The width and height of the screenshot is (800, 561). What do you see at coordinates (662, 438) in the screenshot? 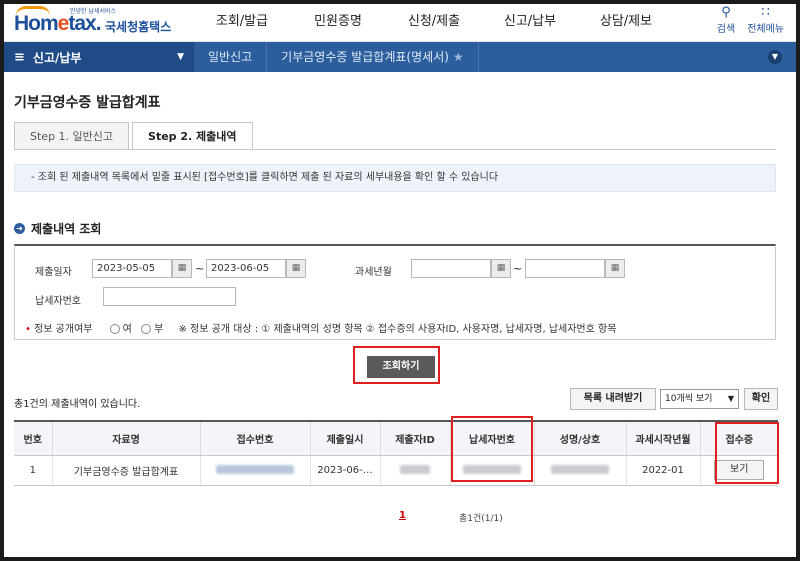
I see `col-tax-start: 과세시작년월` at bounding box center [662, 438].